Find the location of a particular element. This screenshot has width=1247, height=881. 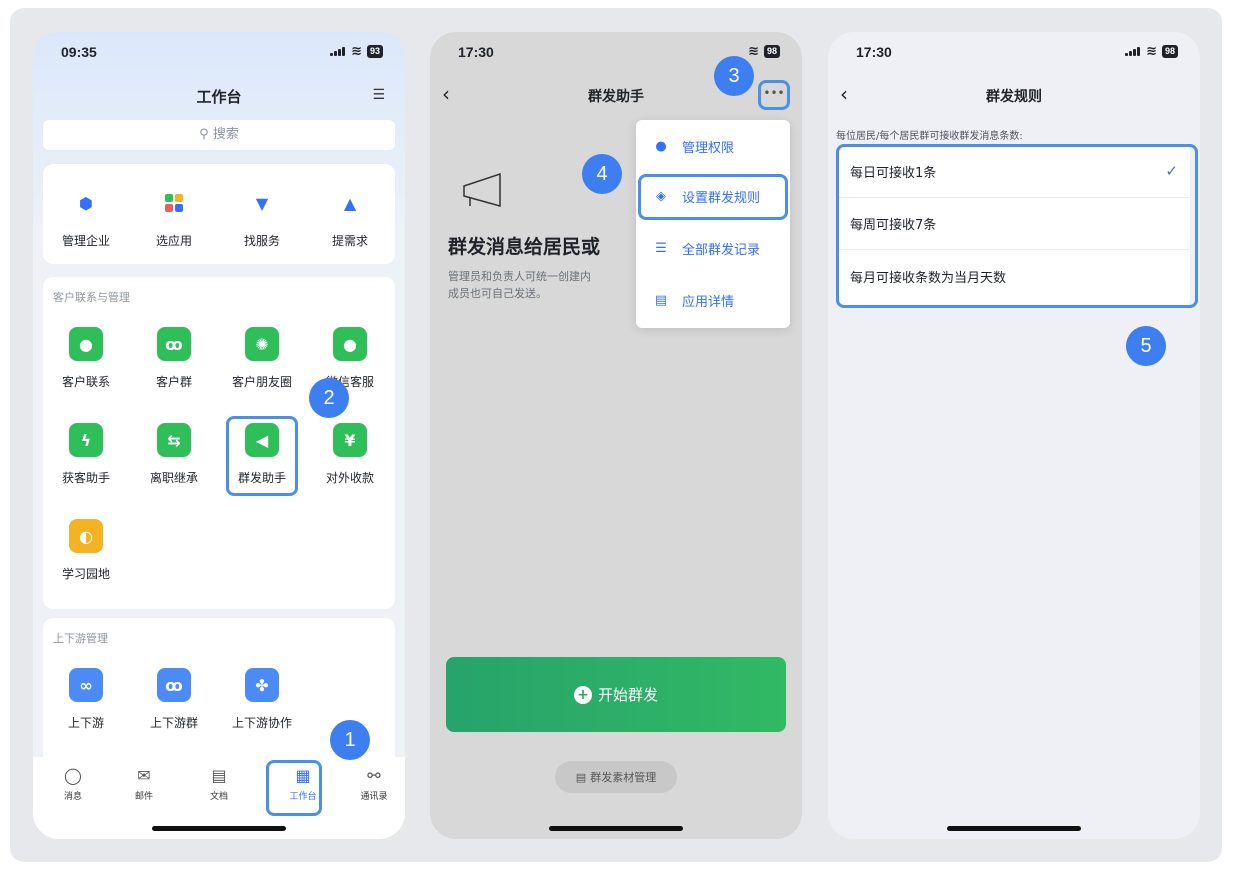

tool-resign-inherit: ⇆ 离职继承 is located at coordinates (174, 454).